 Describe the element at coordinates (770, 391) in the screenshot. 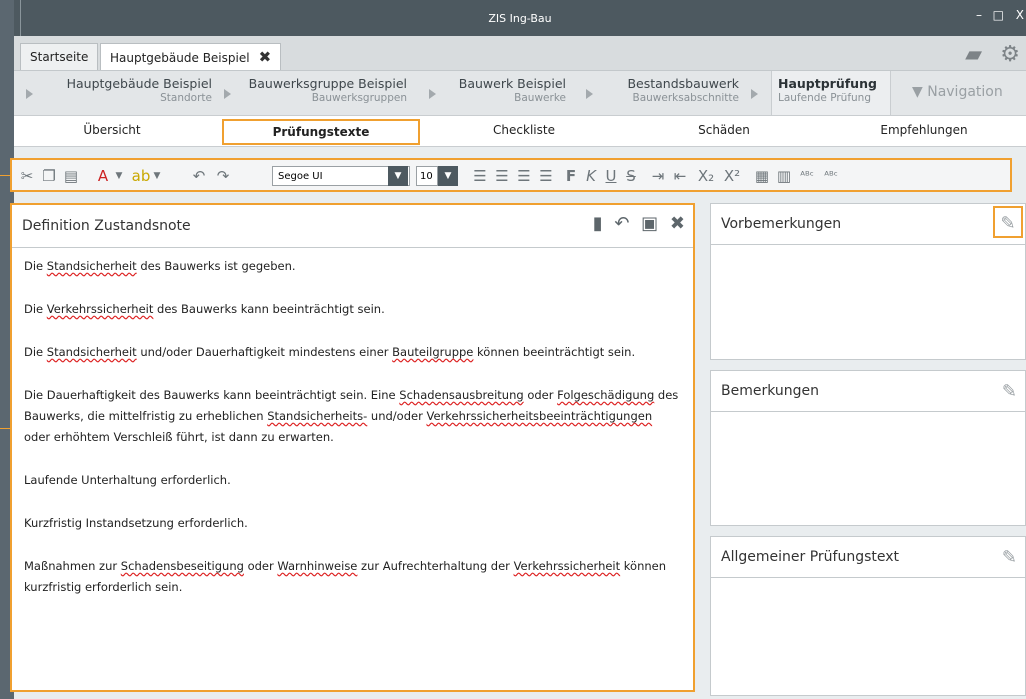

I see `panel-title: Bemerkungen` at that location.